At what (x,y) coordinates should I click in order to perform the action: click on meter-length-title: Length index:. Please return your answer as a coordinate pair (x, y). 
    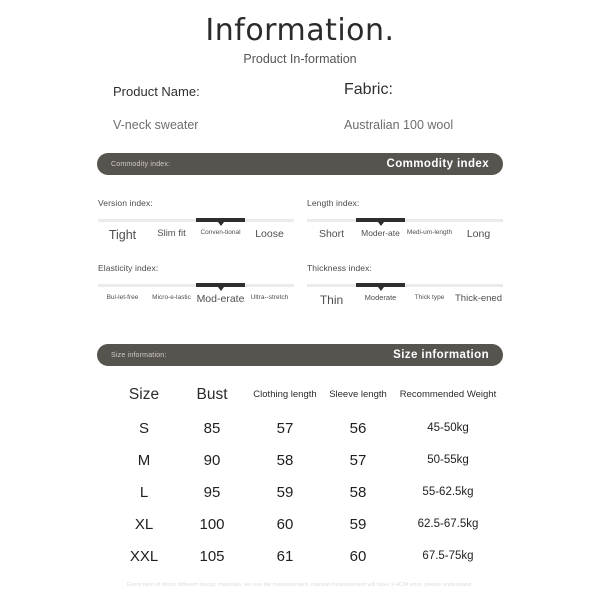
    Looking at the image, I should click on (333, 203).